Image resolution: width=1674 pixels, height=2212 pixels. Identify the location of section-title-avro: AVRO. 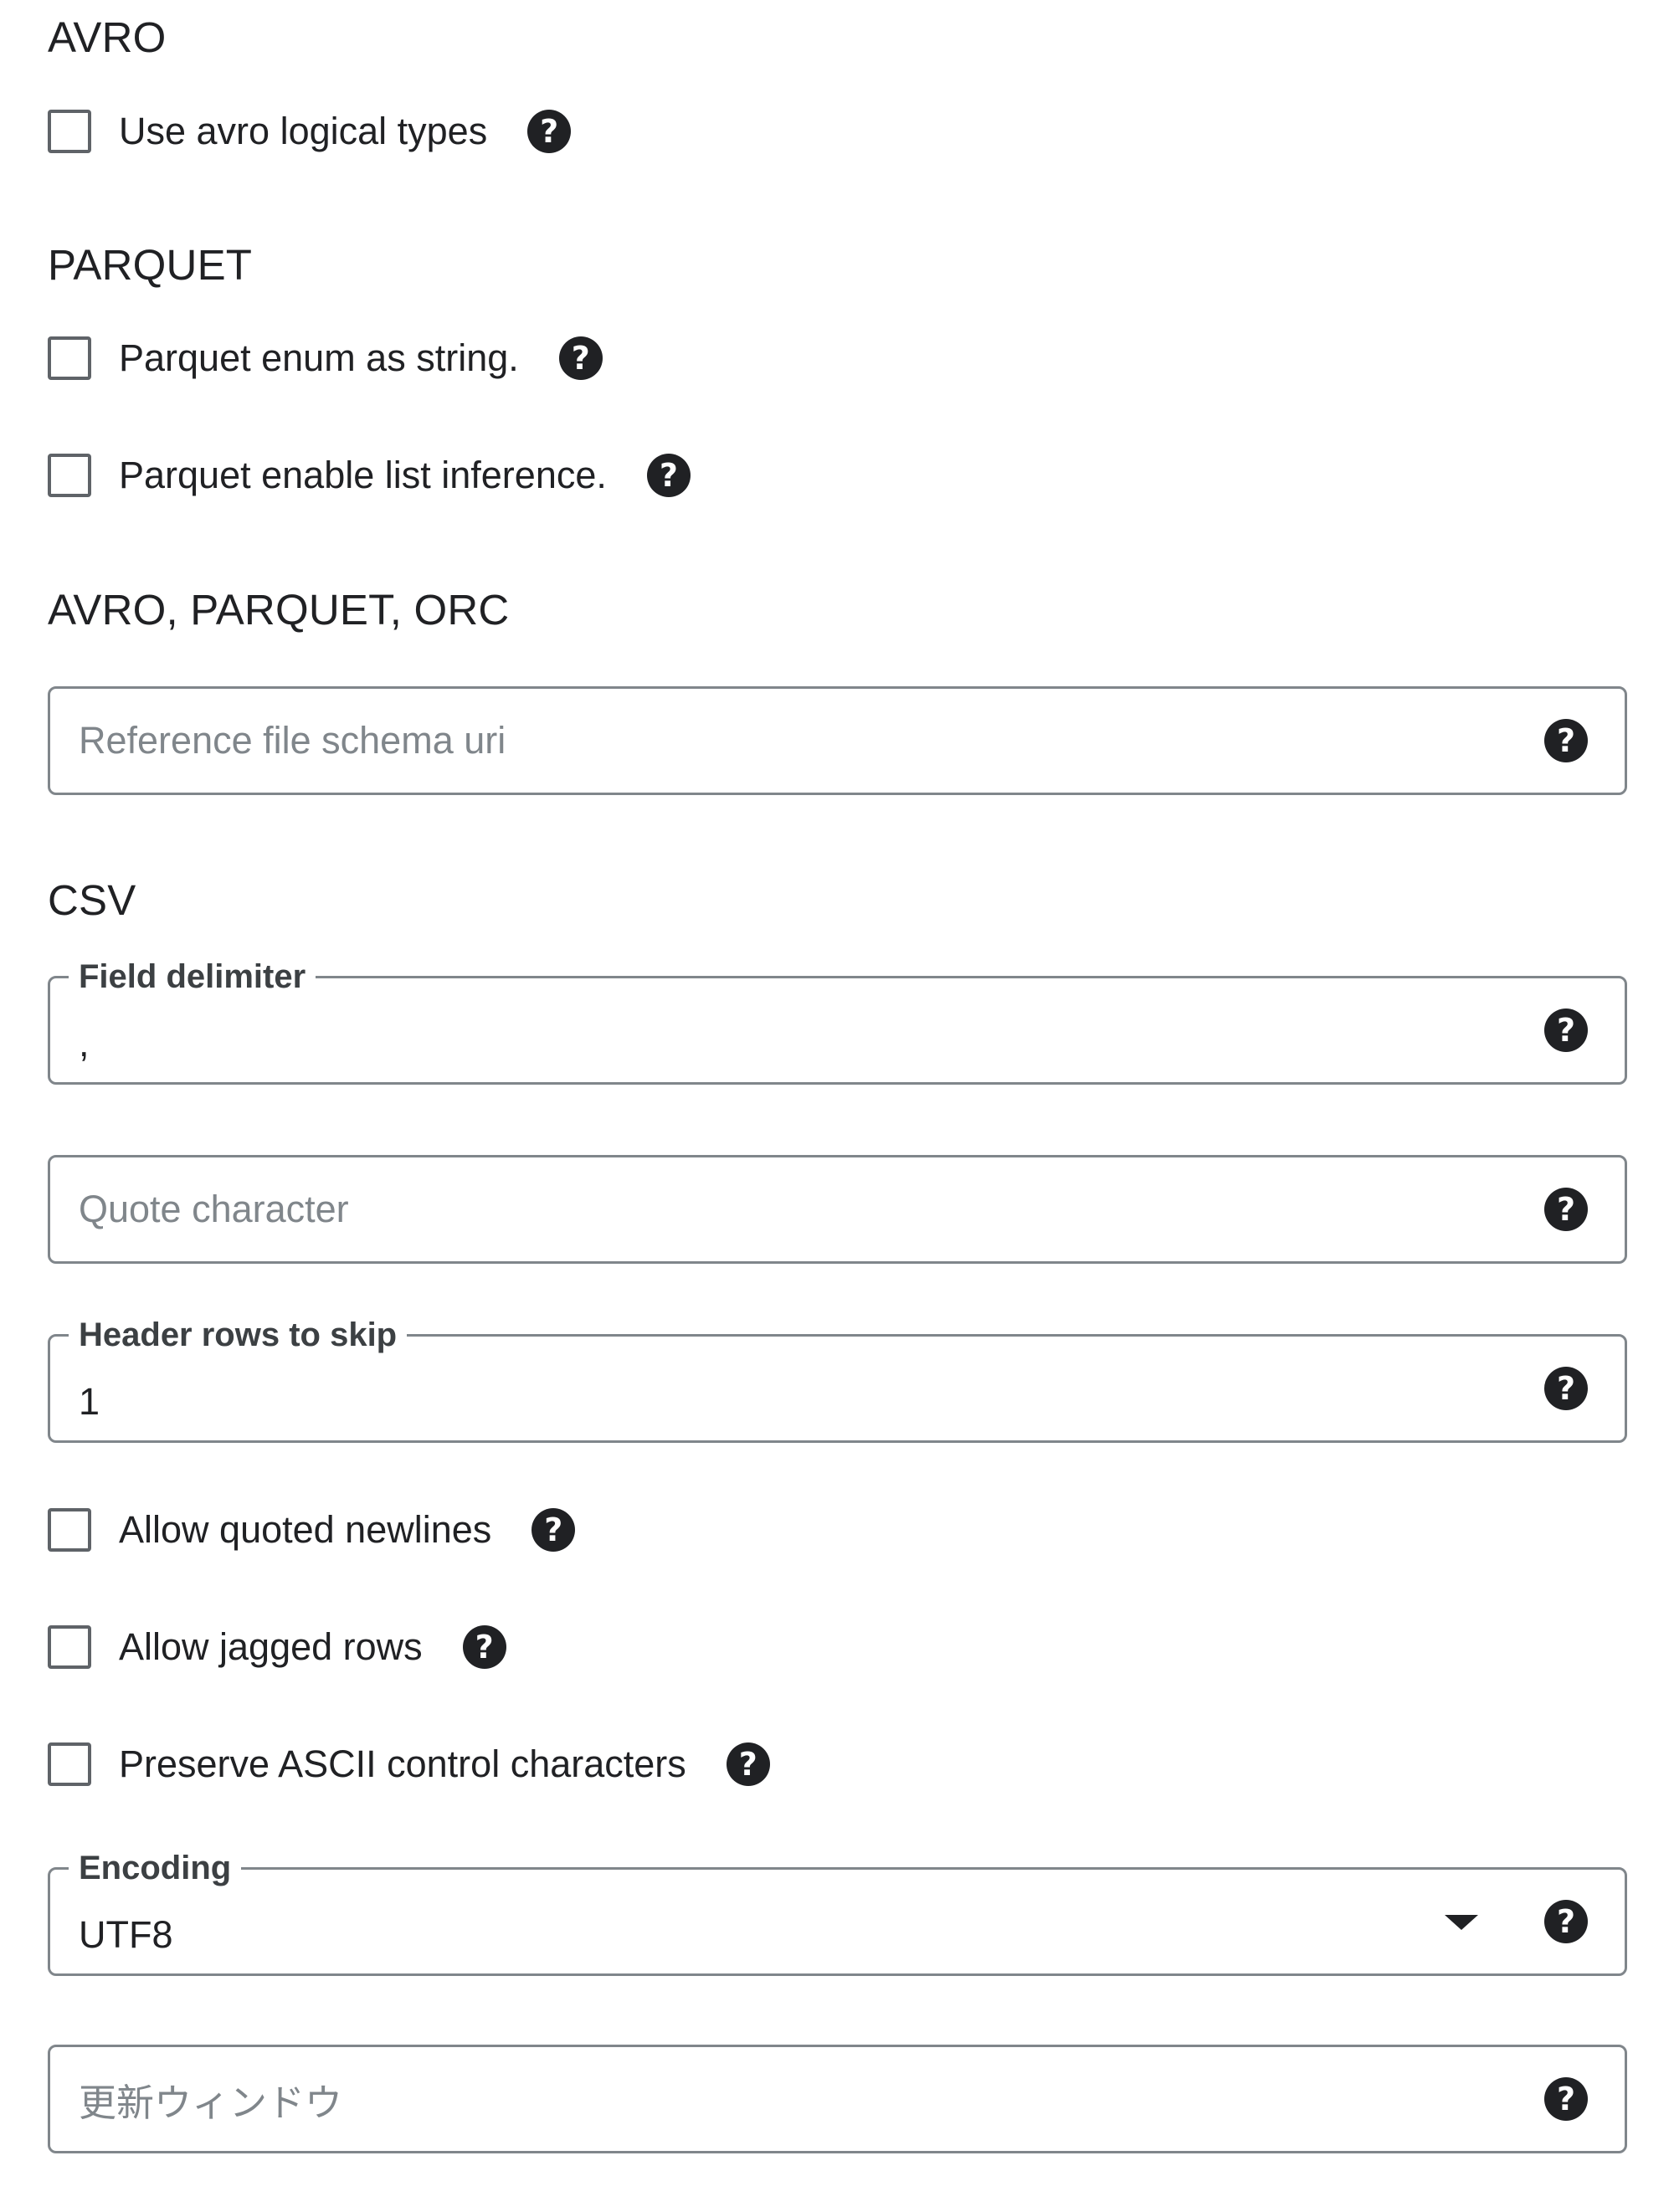
(107, 37).